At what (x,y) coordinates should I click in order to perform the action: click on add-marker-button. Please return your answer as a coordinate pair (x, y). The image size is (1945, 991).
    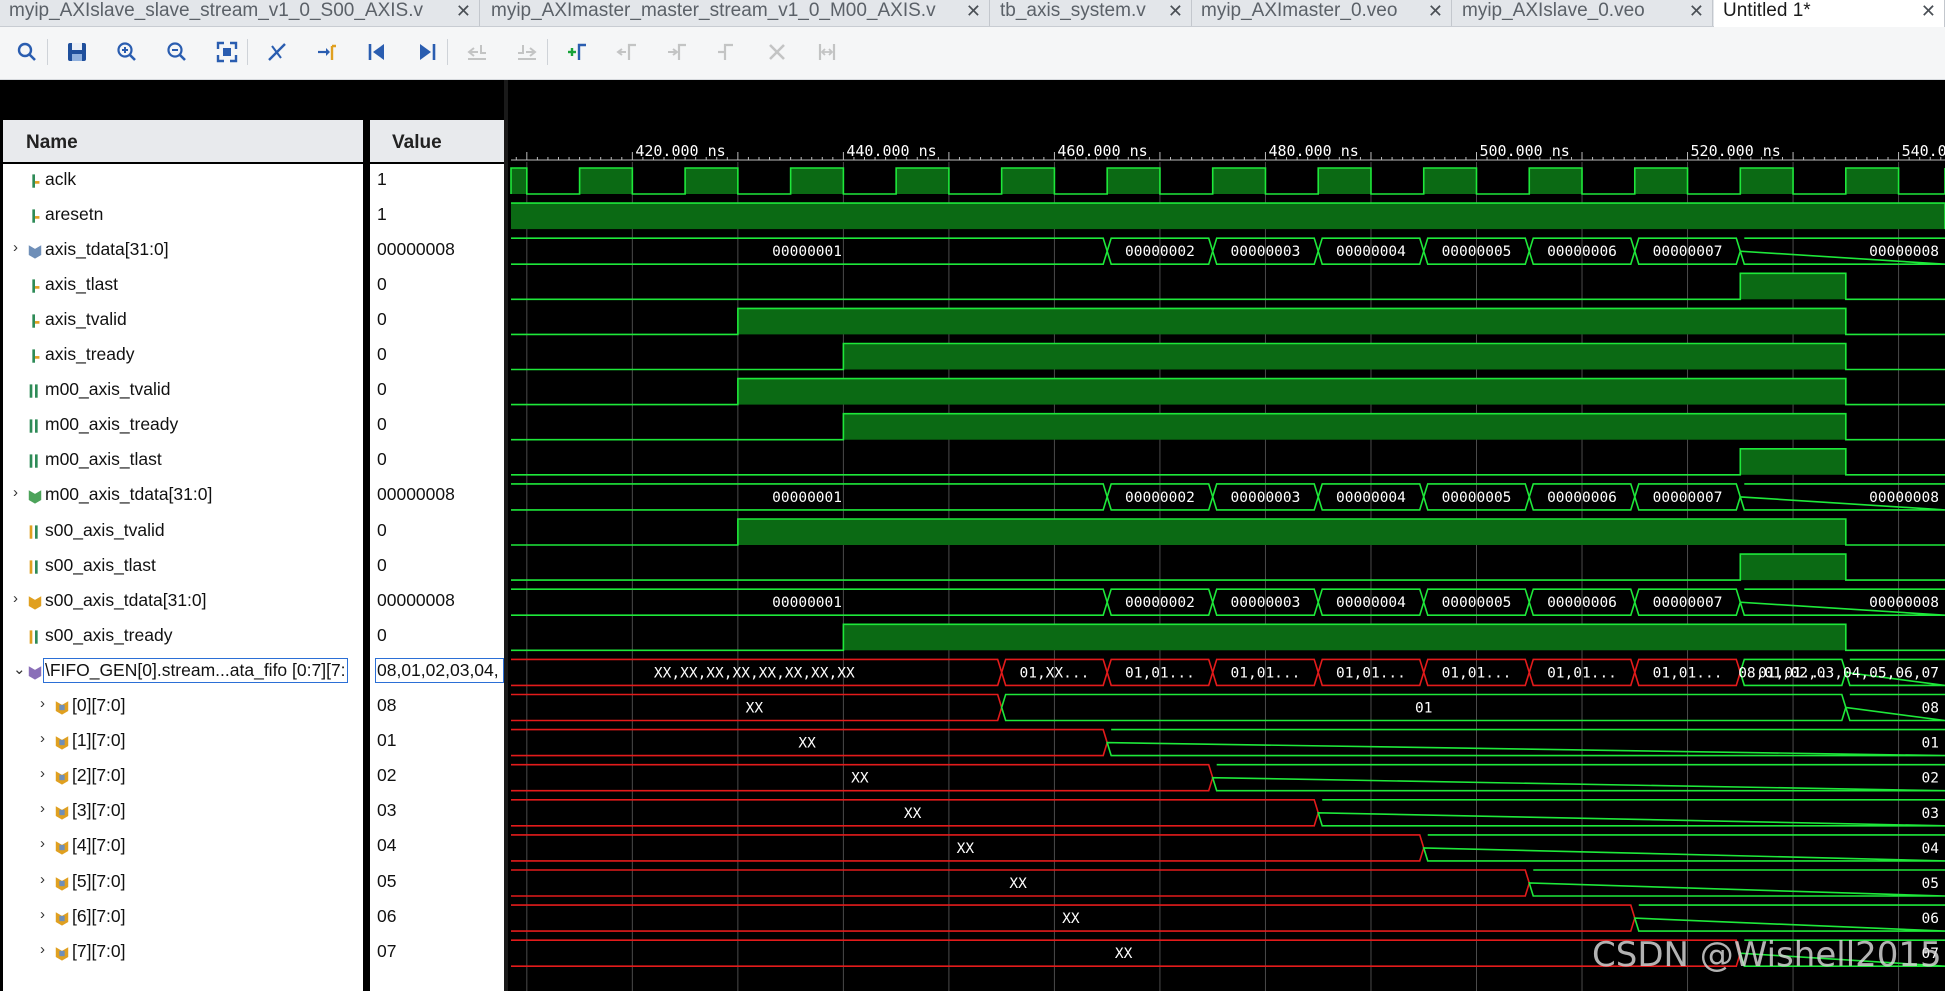
    Looking at the image, I should click on (577, 52).